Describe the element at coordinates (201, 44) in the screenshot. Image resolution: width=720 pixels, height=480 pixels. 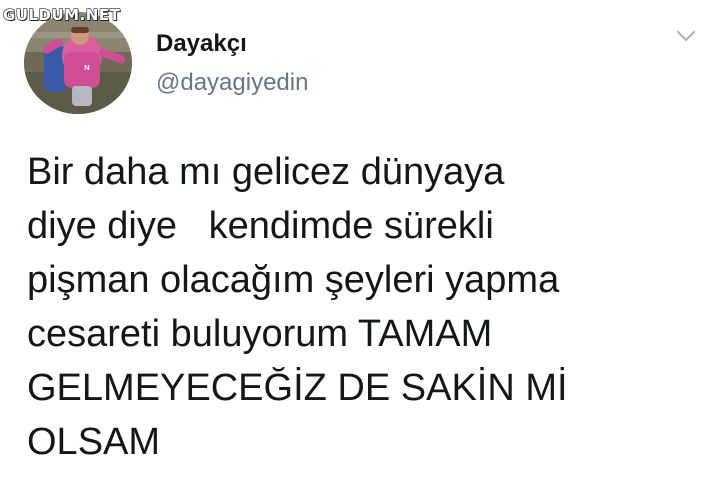
I see `display-name: Dayakçı` at that location.